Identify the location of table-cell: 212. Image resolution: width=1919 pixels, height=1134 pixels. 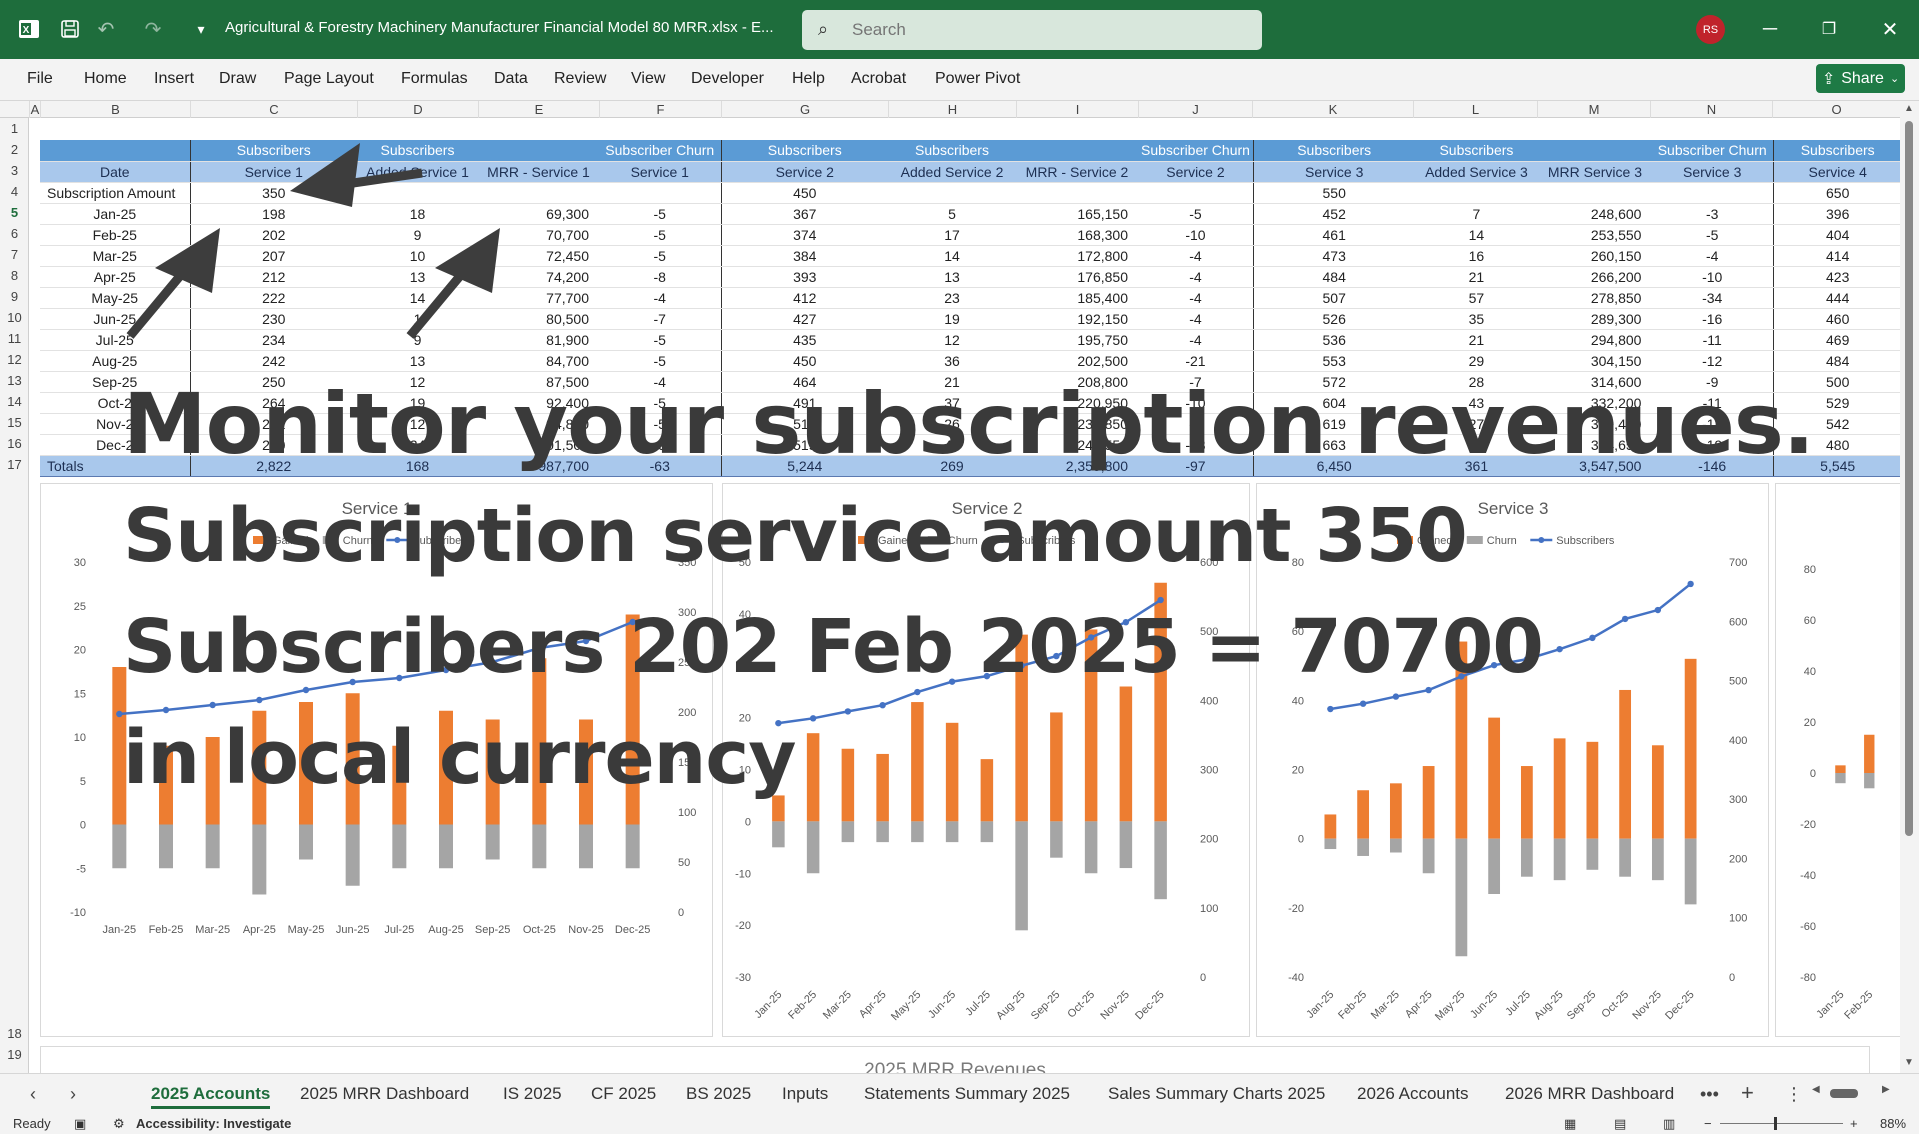
(273, 277).